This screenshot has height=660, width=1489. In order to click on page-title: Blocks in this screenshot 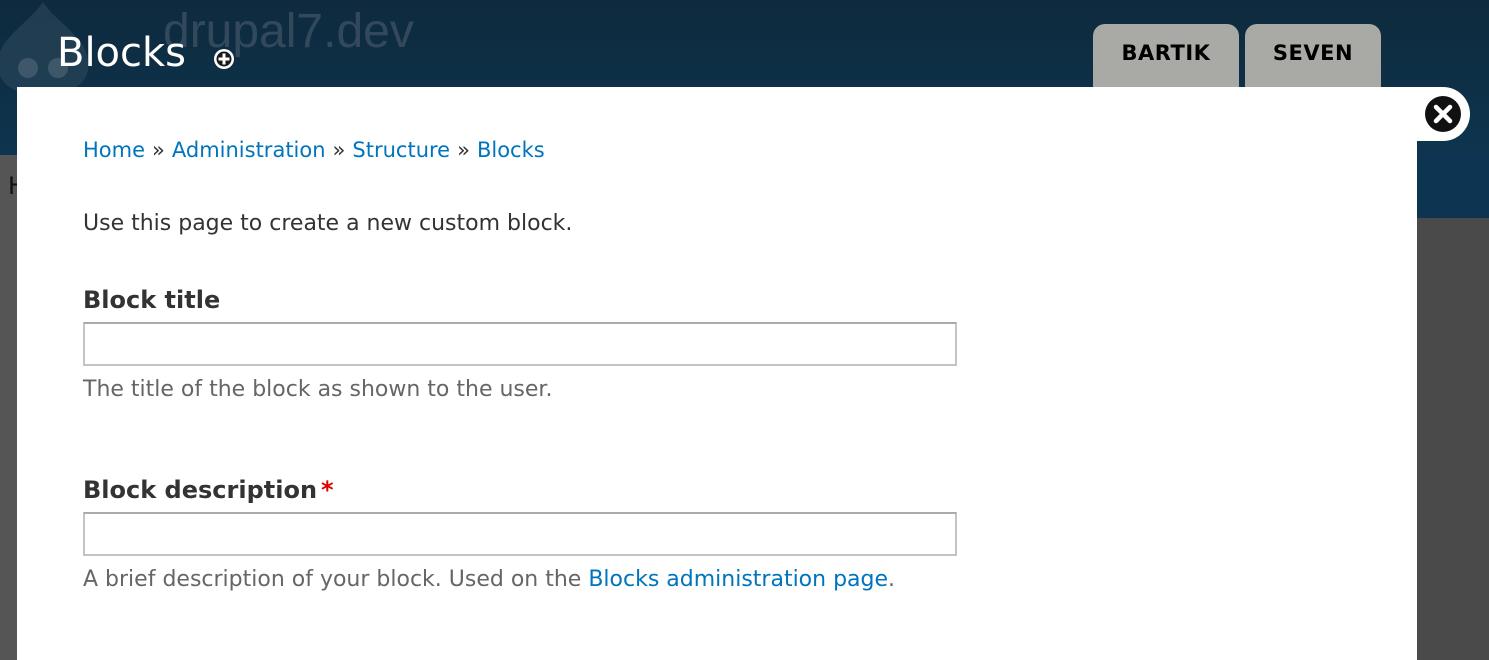, I will do `click(122, 53)`.